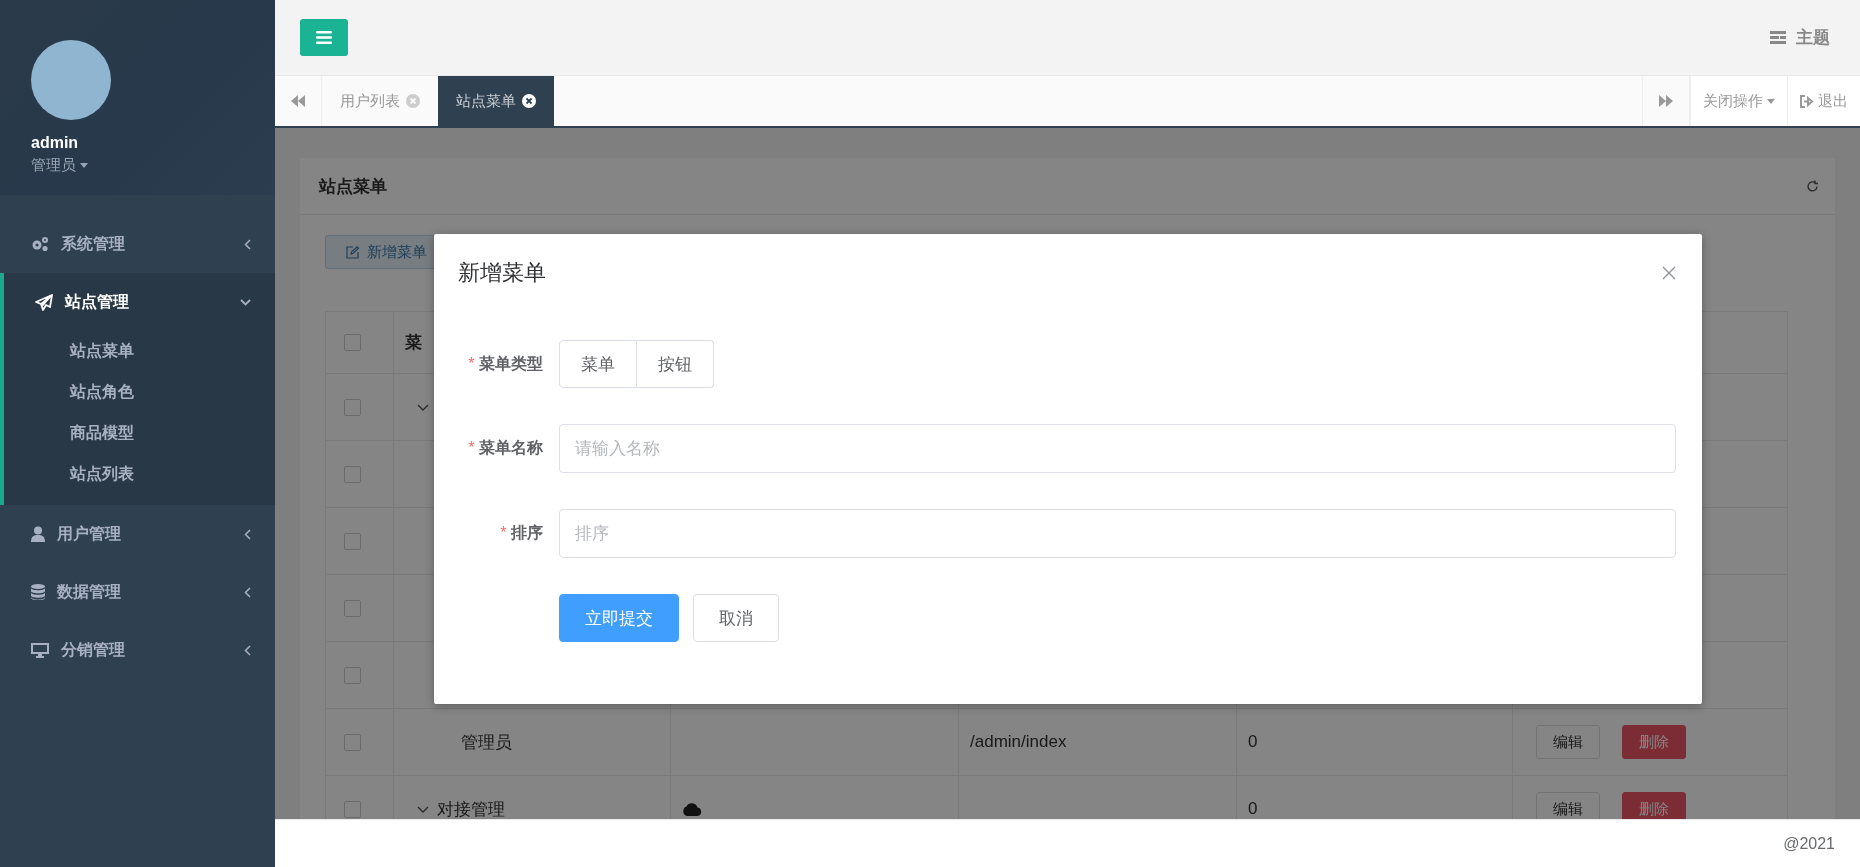 Image resolution: width=1860 pixels, height=867 pixels. I want to click on theme-button: 主题, so click(1800, 37).